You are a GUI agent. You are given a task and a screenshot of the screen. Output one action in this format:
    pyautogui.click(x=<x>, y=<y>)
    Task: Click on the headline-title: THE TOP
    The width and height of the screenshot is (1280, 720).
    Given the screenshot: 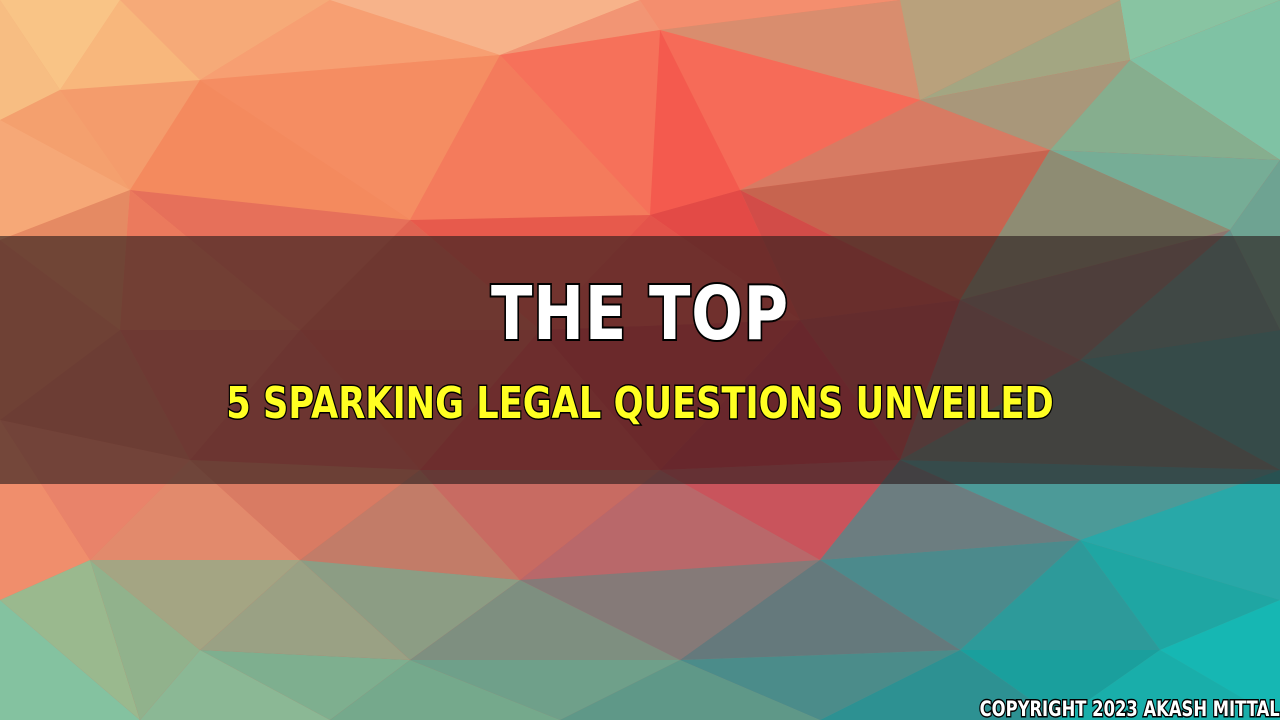 What is the action you would take?
    pyautogui.click(x=639, y=314)
    